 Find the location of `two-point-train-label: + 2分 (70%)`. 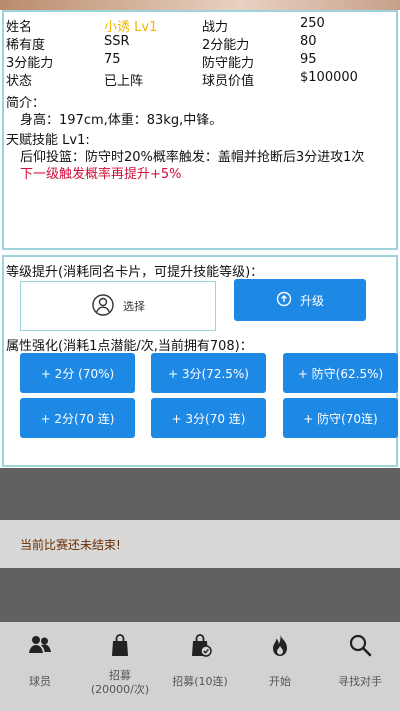

two-point-train-label: + 2分 (70%) is located at coordinates (77, 373).